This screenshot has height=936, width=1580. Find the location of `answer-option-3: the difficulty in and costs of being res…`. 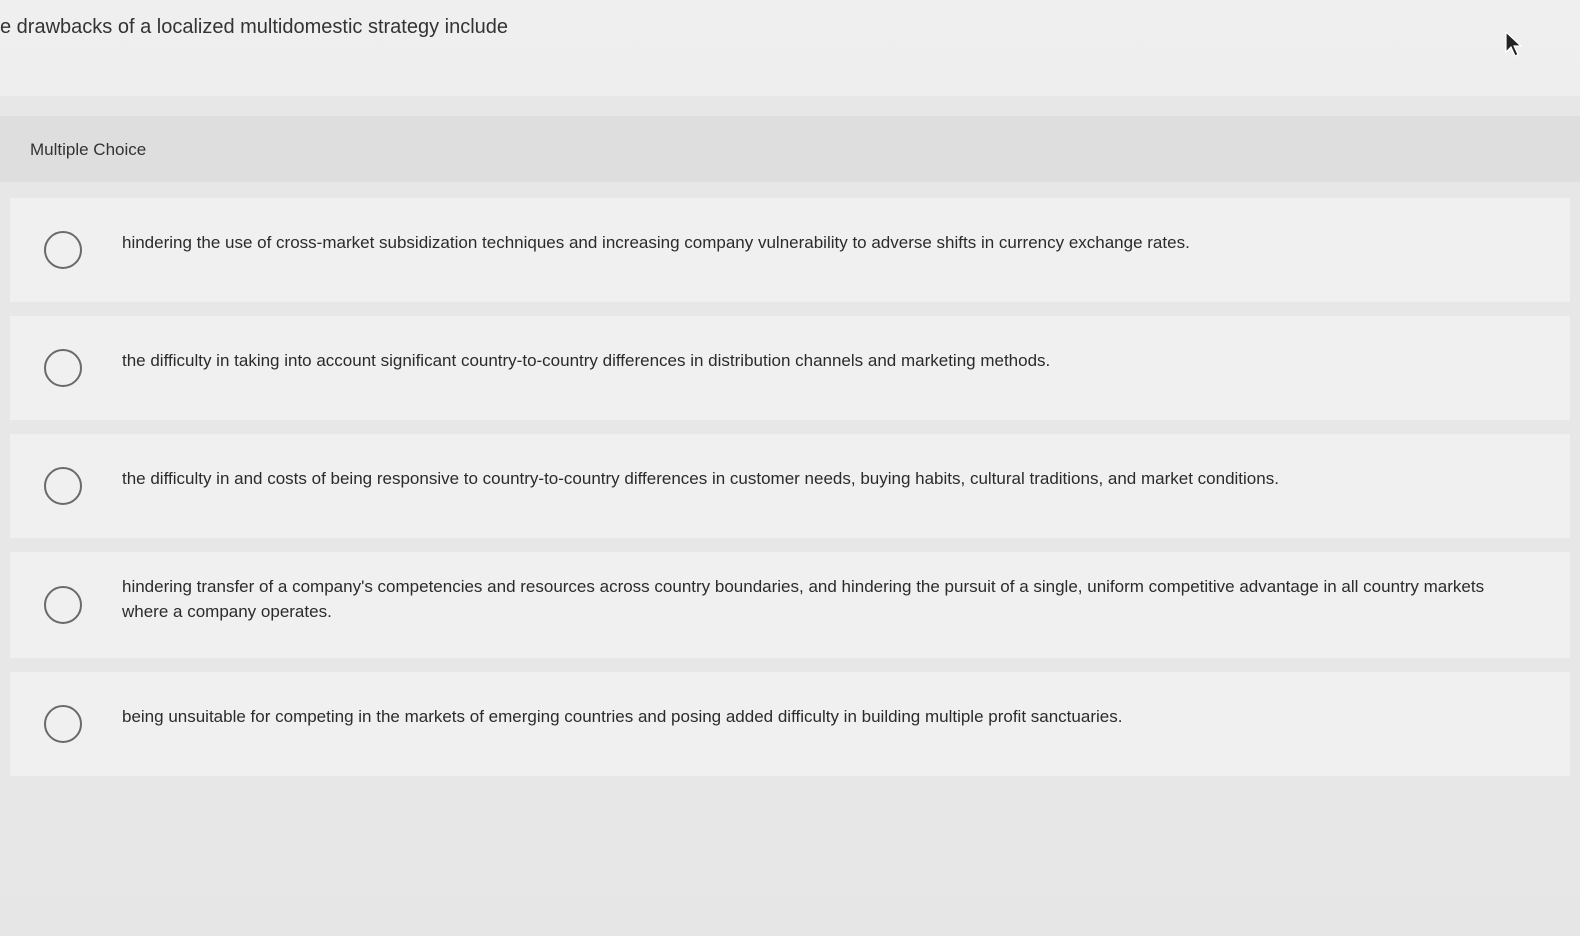

answer-option-3: the difficulty in and costs of being res… is located at coordinates (790, 486).